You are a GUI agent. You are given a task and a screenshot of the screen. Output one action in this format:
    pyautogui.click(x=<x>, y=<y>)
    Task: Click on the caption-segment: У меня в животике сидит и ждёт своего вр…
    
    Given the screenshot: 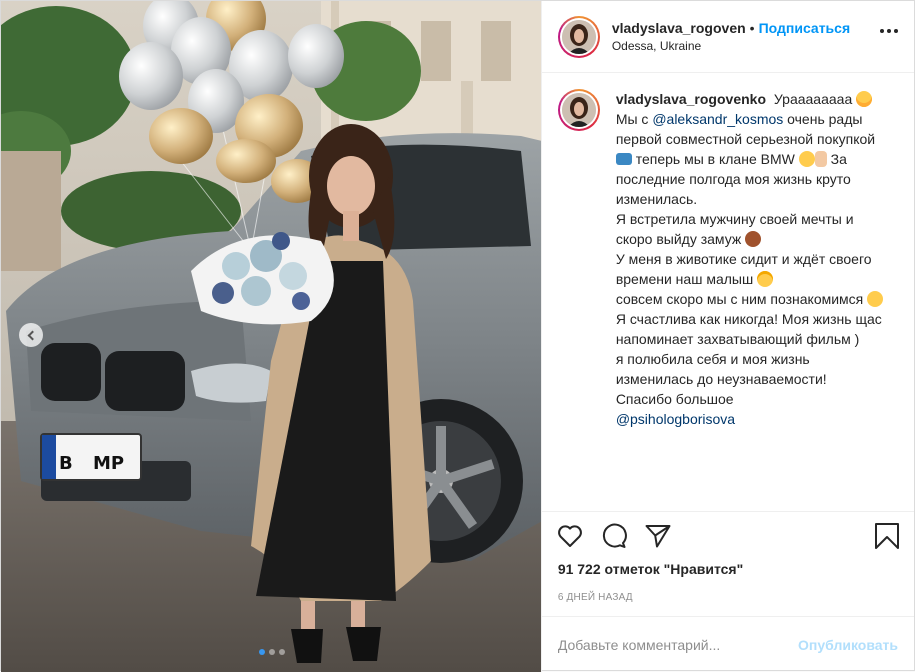 What is the action you would take?
    pyautogui.click(x=743, y=269)
    